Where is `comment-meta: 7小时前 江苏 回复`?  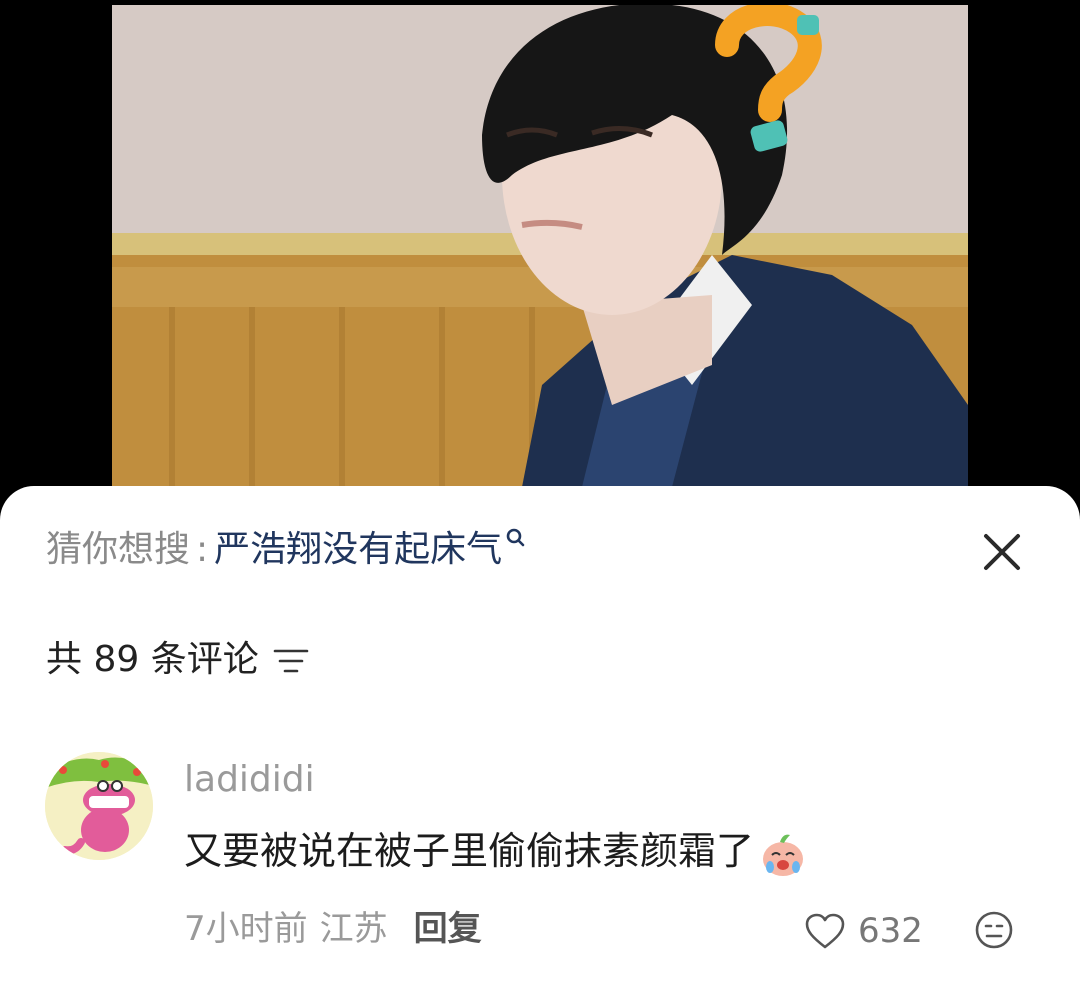 comment-meta: 7小时前 江苏 回复 is located at coordinates (333, 929).